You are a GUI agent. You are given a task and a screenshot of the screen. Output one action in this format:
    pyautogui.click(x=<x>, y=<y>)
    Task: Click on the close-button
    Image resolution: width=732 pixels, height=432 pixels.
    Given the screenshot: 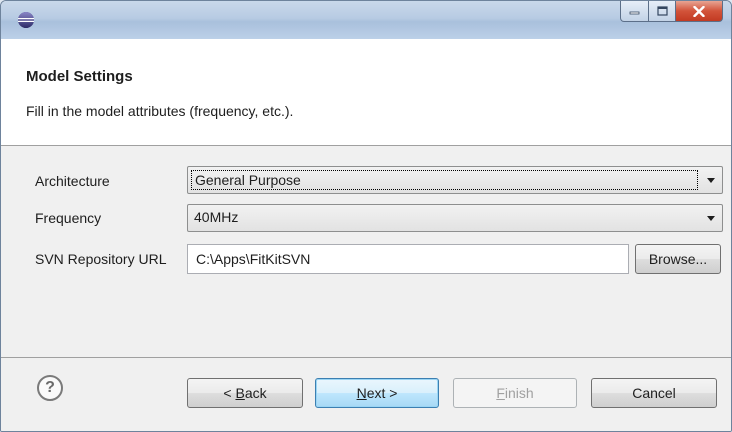 What is the action you would take?
    pyautogui.click(x=699, y=11)
    